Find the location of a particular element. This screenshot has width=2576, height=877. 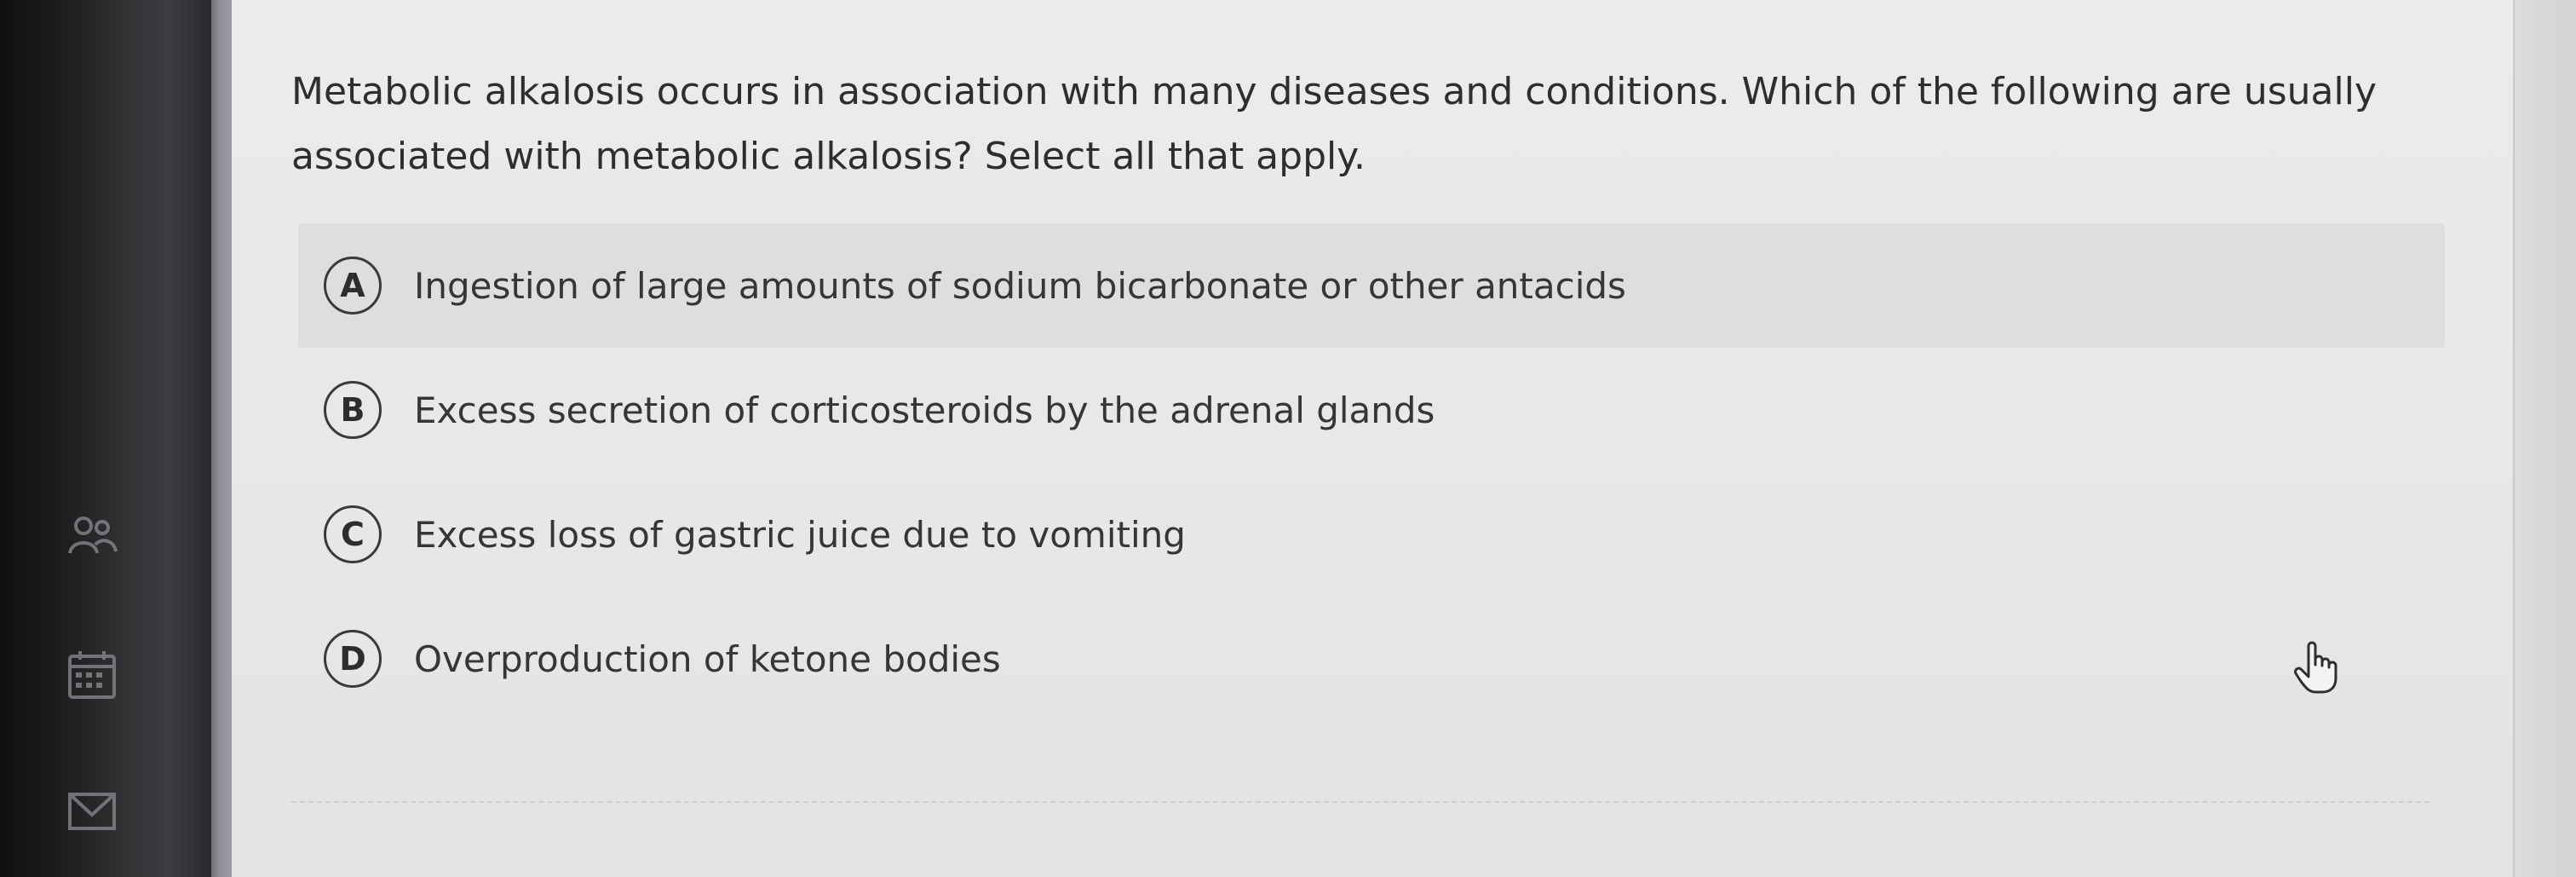

mail-icon is located at coordinates (92, 811).